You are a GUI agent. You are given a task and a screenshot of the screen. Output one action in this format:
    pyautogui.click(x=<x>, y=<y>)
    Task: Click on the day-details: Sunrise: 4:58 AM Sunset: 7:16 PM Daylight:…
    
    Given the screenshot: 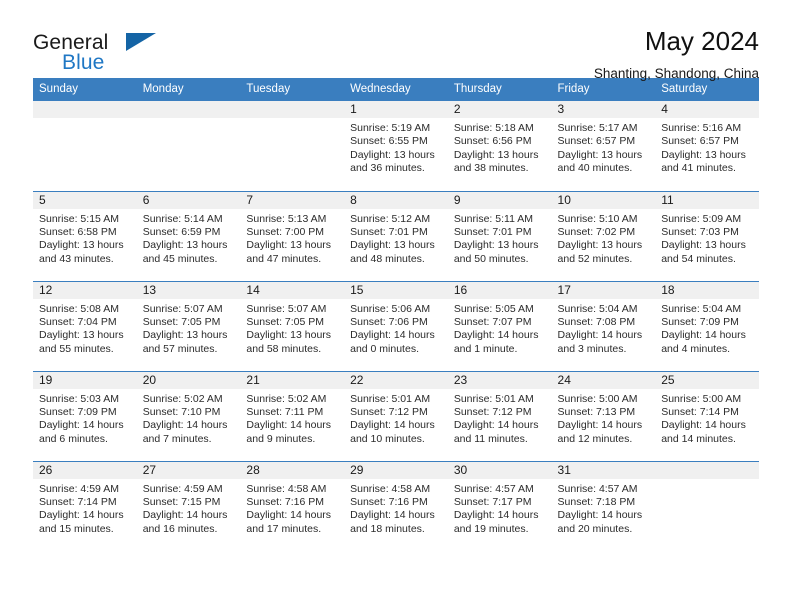 What is the action you would take?
    pyautogui.click(x=292, y=508)
    